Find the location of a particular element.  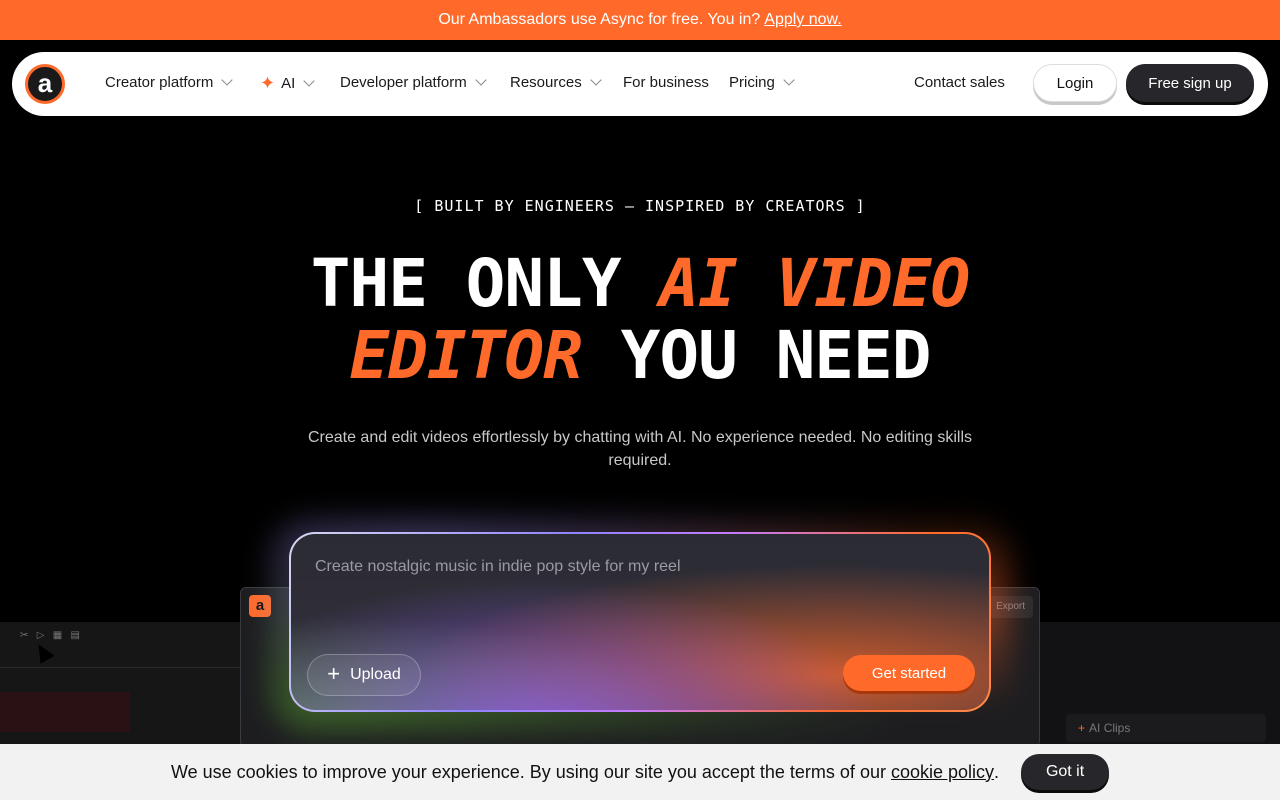

logo-letter: a is located at coordinates (45, 82).